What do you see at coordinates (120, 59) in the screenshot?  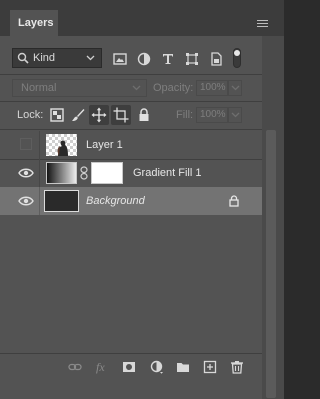 I see `image-filter-icon` at bounding box center [120, 59].